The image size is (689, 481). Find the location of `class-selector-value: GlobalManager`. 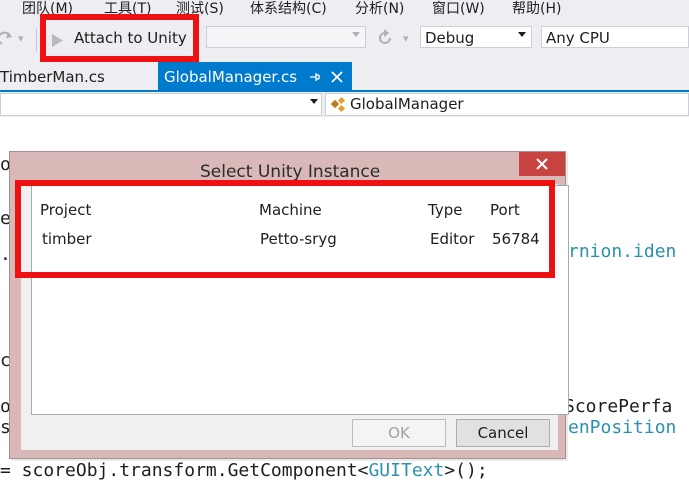

class-selector-value: GlobalManager is located at coordinates (407, 104).